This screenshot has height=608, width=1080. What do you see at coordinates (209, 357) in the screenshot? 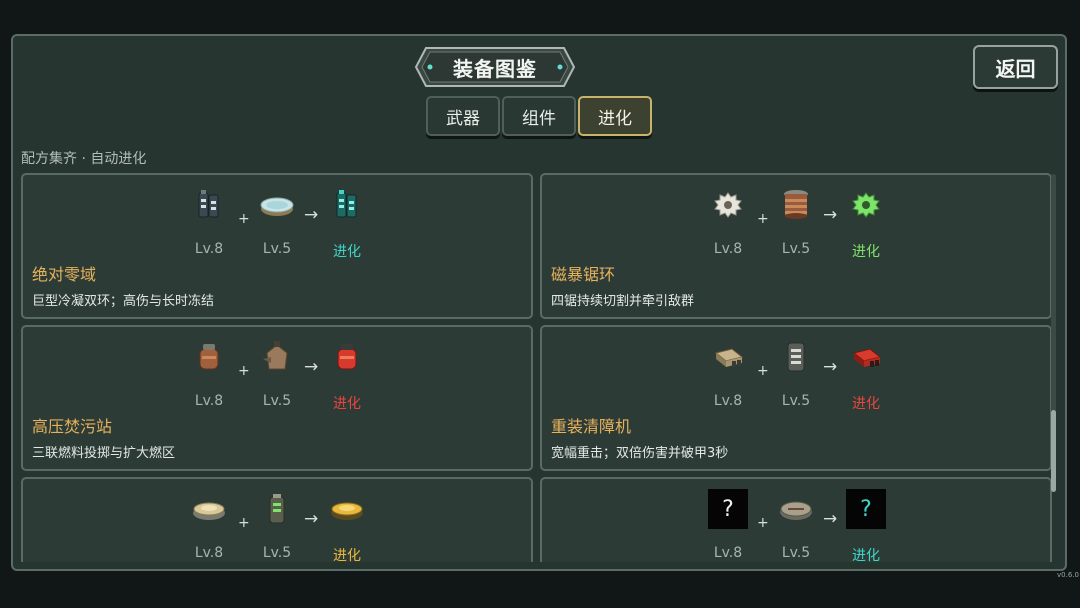
I see `fuel-tank-icon` at bounding box center [209, 357].